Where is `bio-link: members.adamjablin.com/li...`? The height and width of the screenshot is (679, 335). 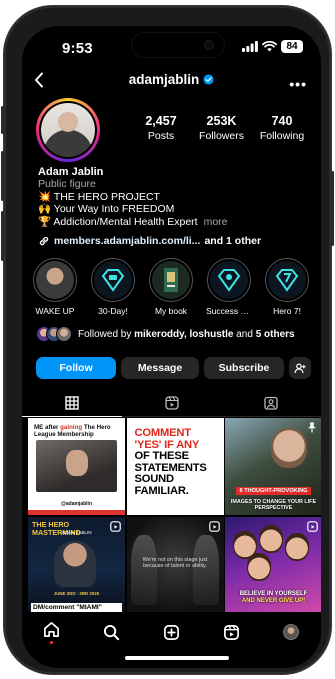 bio-link: members.adamjablin.com/li... is located at coordinates (127, 241).